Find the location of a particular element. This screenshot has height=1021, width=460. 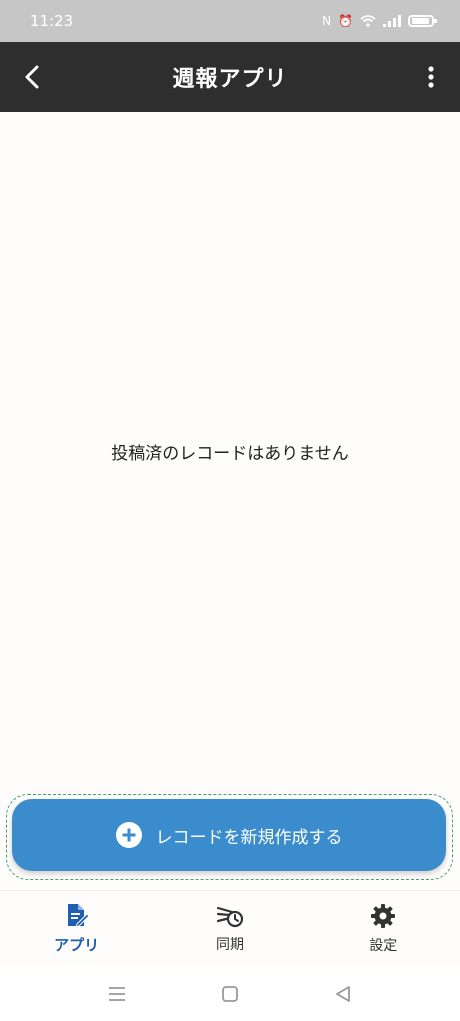

signal-icon is located at coordinates (392, 21).